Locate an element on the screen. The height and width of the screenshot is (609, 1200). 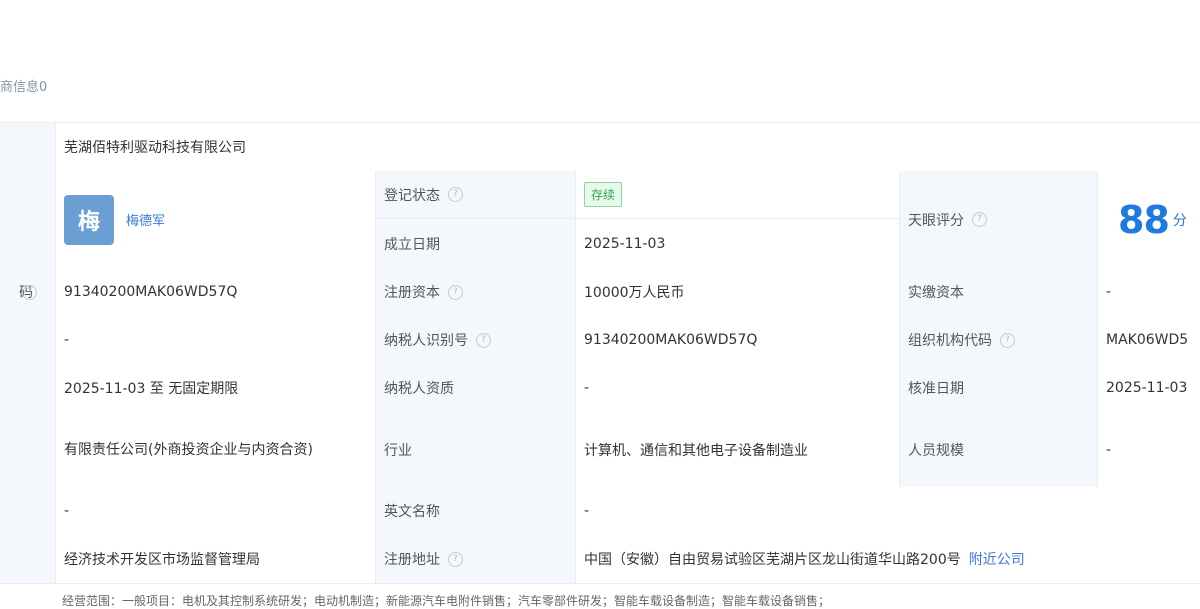
reg-status-label-cell: 登记状态? is located at coordinates (476, 195).